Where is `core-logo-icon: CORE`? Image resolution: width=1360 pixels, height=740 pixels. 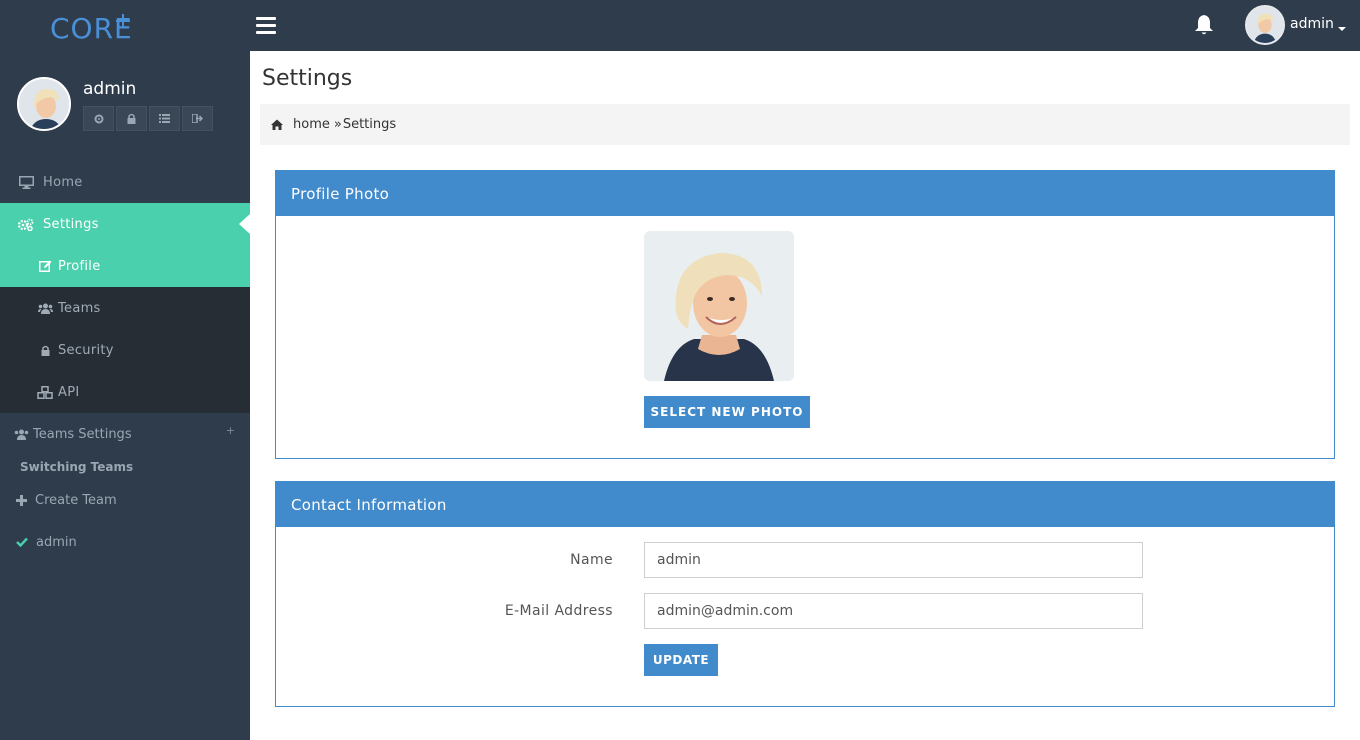
core-logo-icon: CORE is located at coordinates (91, 28).